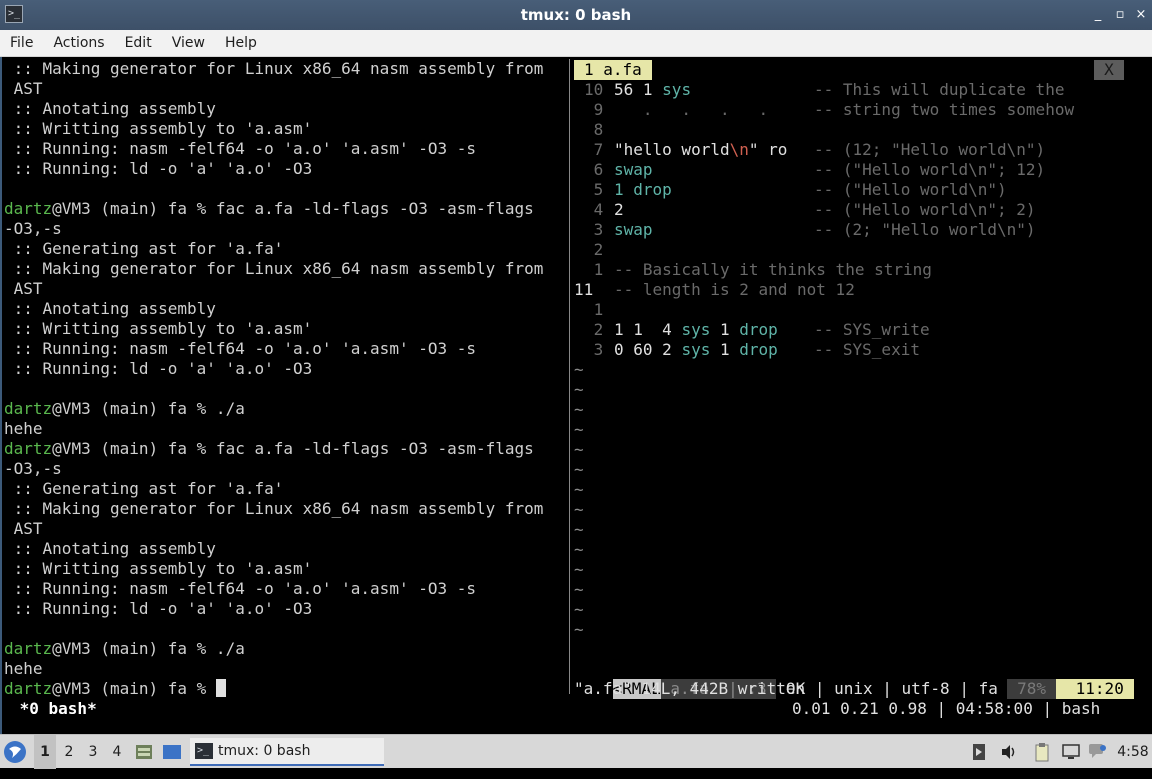 The width and height of the screenshot is (1152, 779). What do you see at coordinates (734, 289) in the screenshot?
I see `vim-comment-text: -- length is 2 and not 12` at bounding box center [734, 289].